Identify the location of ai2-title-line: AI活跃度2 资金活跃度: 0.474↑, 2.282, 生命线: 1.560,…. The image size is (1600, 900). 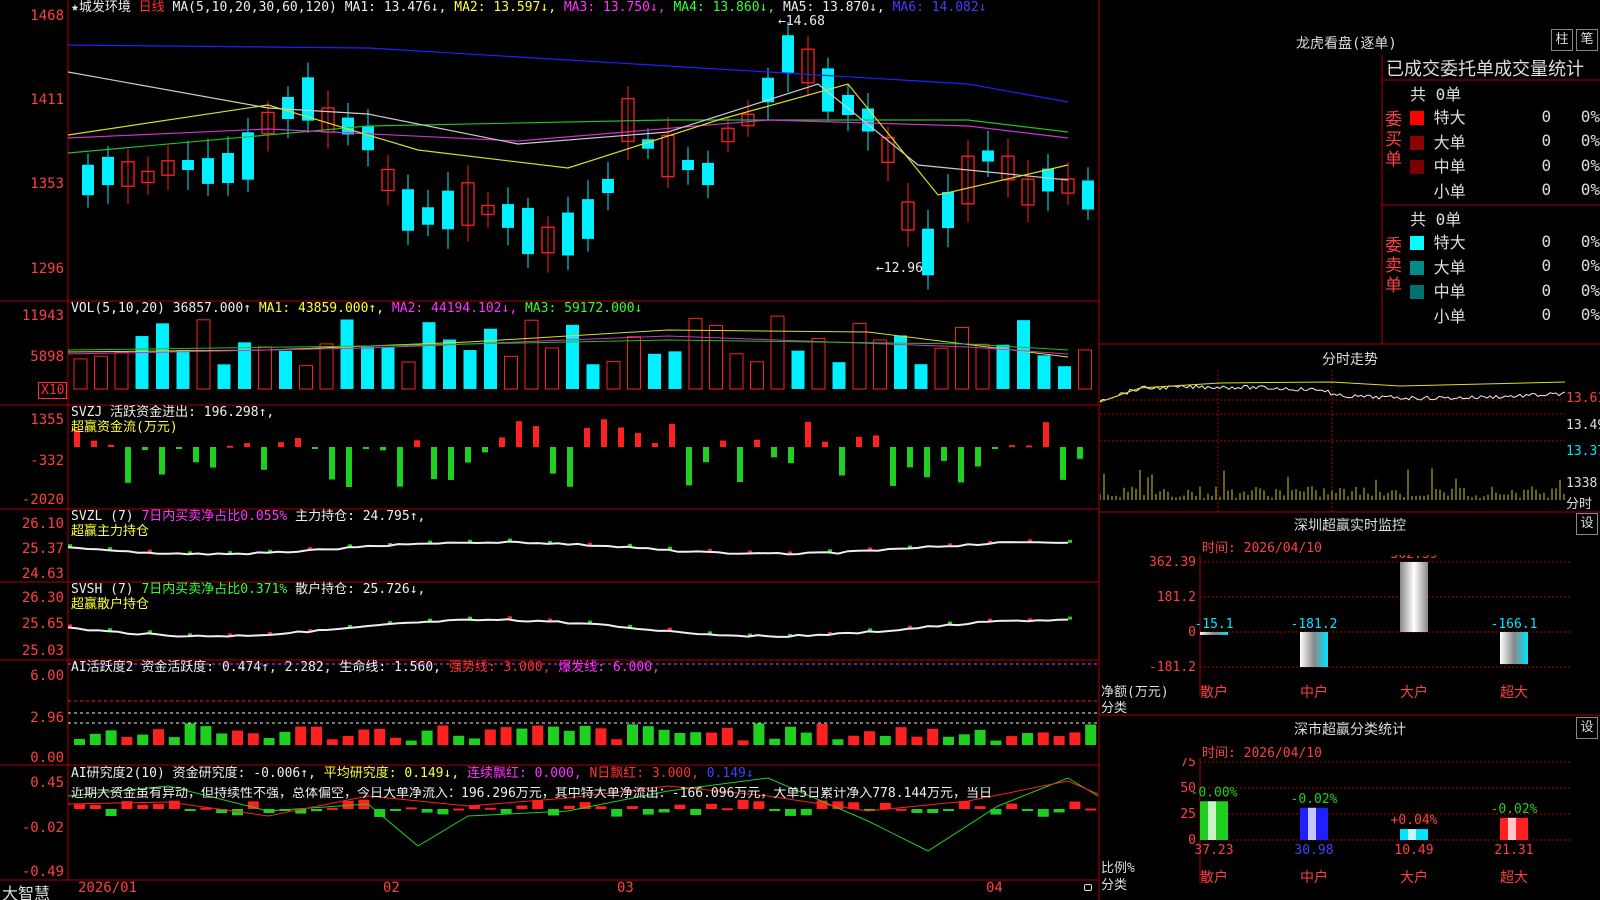
(365, 668).